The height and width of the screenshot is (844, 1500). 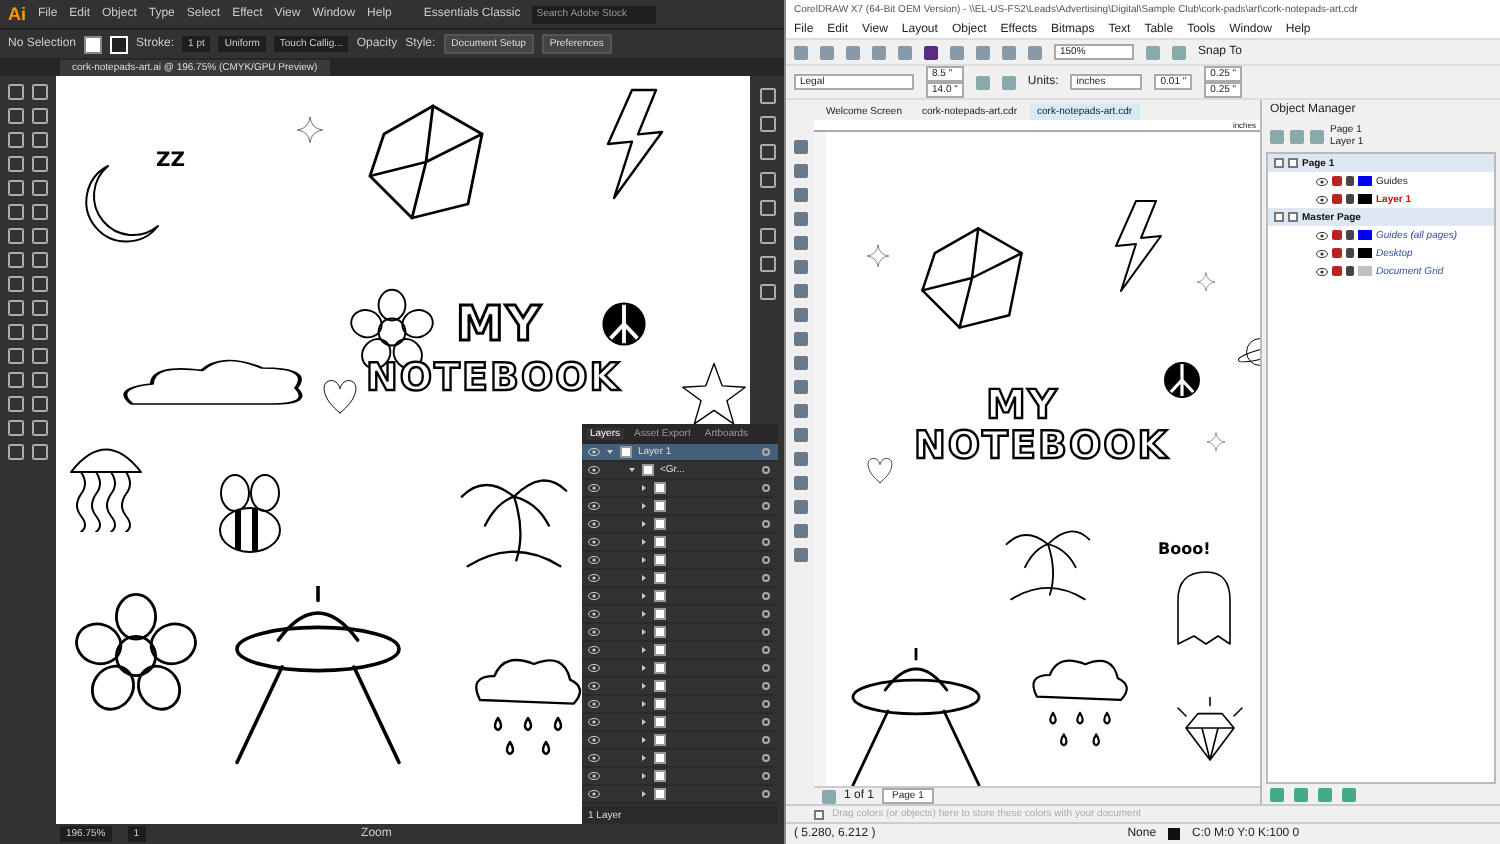 What do you see at coordinates (93, 44) in the screenshot?
I see `fill-swatch` at bounding box center [93, 44].